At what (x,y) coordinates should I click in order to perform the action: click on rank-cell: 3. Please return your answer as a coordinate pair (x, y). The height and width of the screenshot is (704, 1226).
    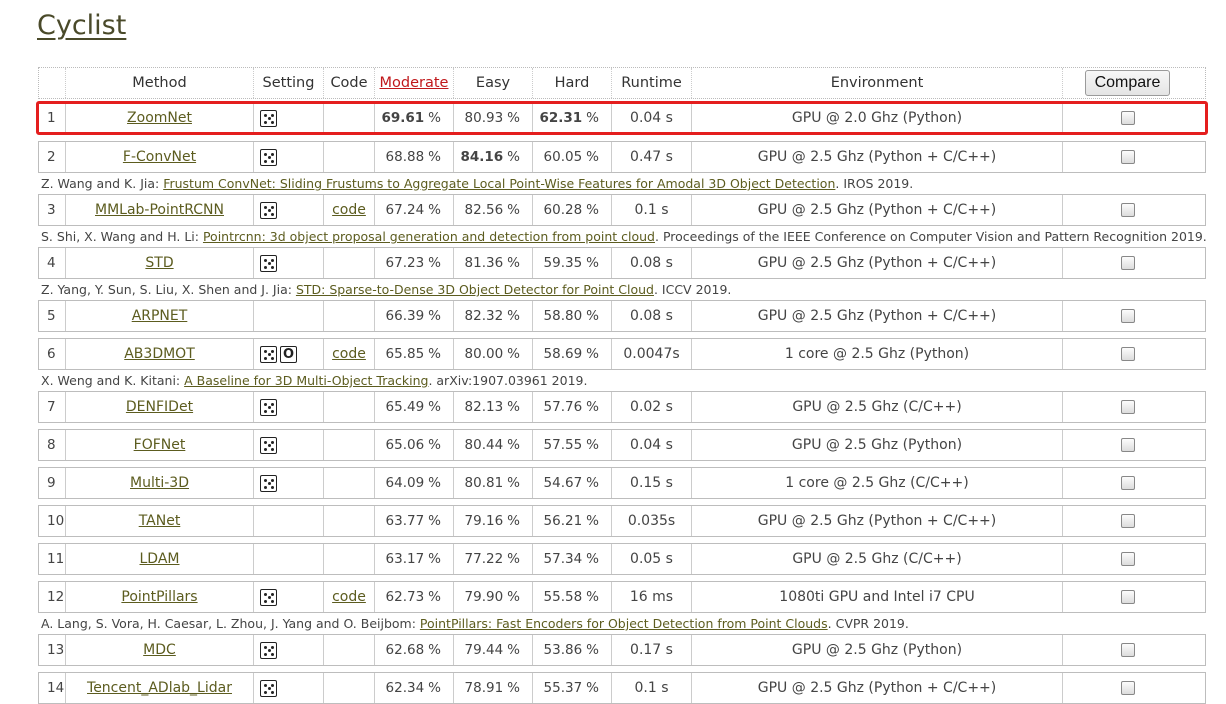
    Looking at the image, I should click on (51, 210).